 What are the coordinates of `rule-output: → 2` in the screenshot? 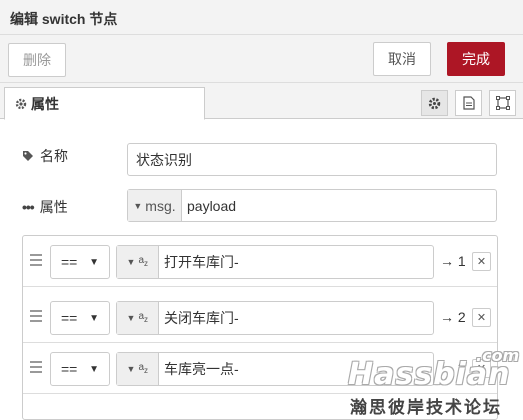 It's located at (453, 317).